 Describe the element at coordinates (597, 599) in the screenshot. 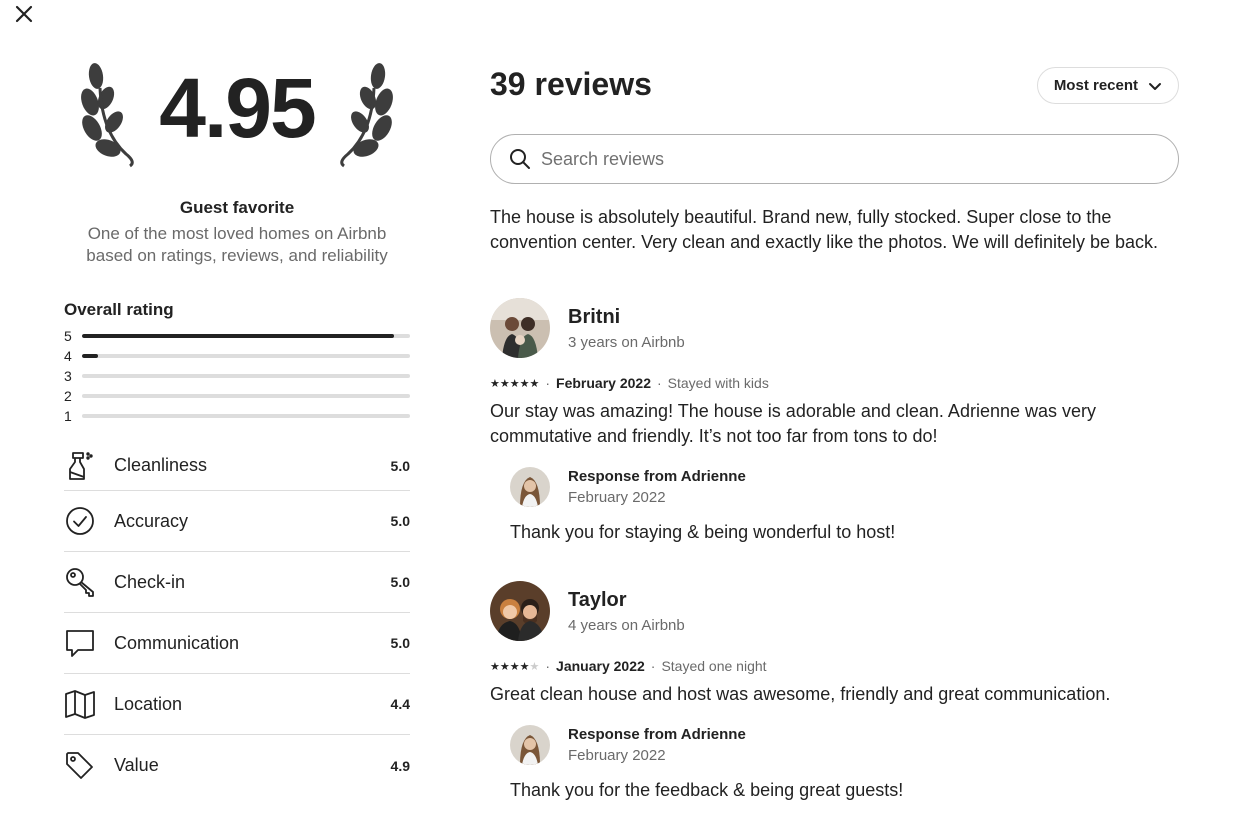

I see `reviewer-name: Taylor` at that location.